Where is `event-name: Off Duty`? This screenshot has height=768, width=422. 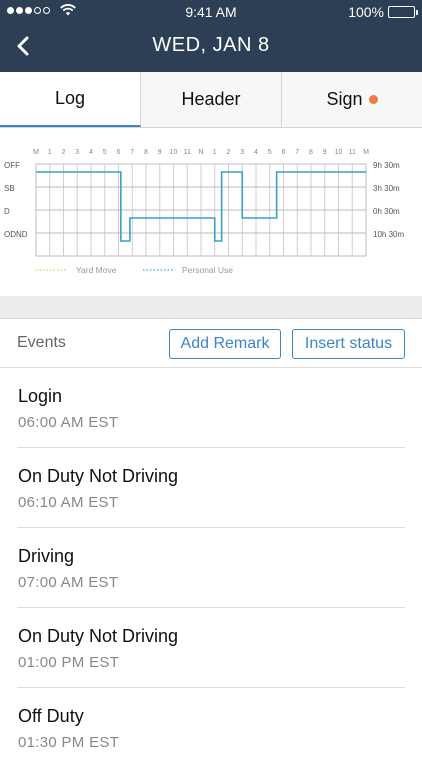 event-name: Off Duty is located at coordinates (51, 716).